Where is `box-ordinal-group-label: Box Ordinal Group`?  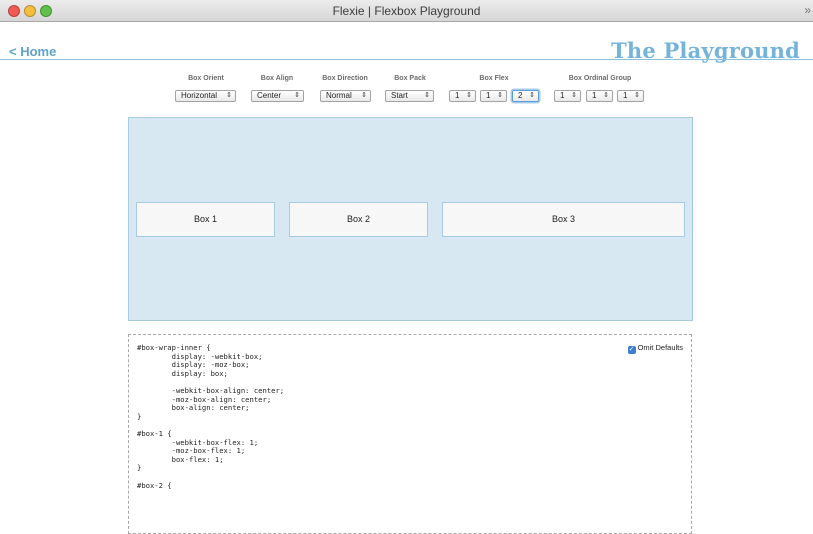
box-ordinal-group-label: Box Ordinal Group is located at coordinates (600, 78).